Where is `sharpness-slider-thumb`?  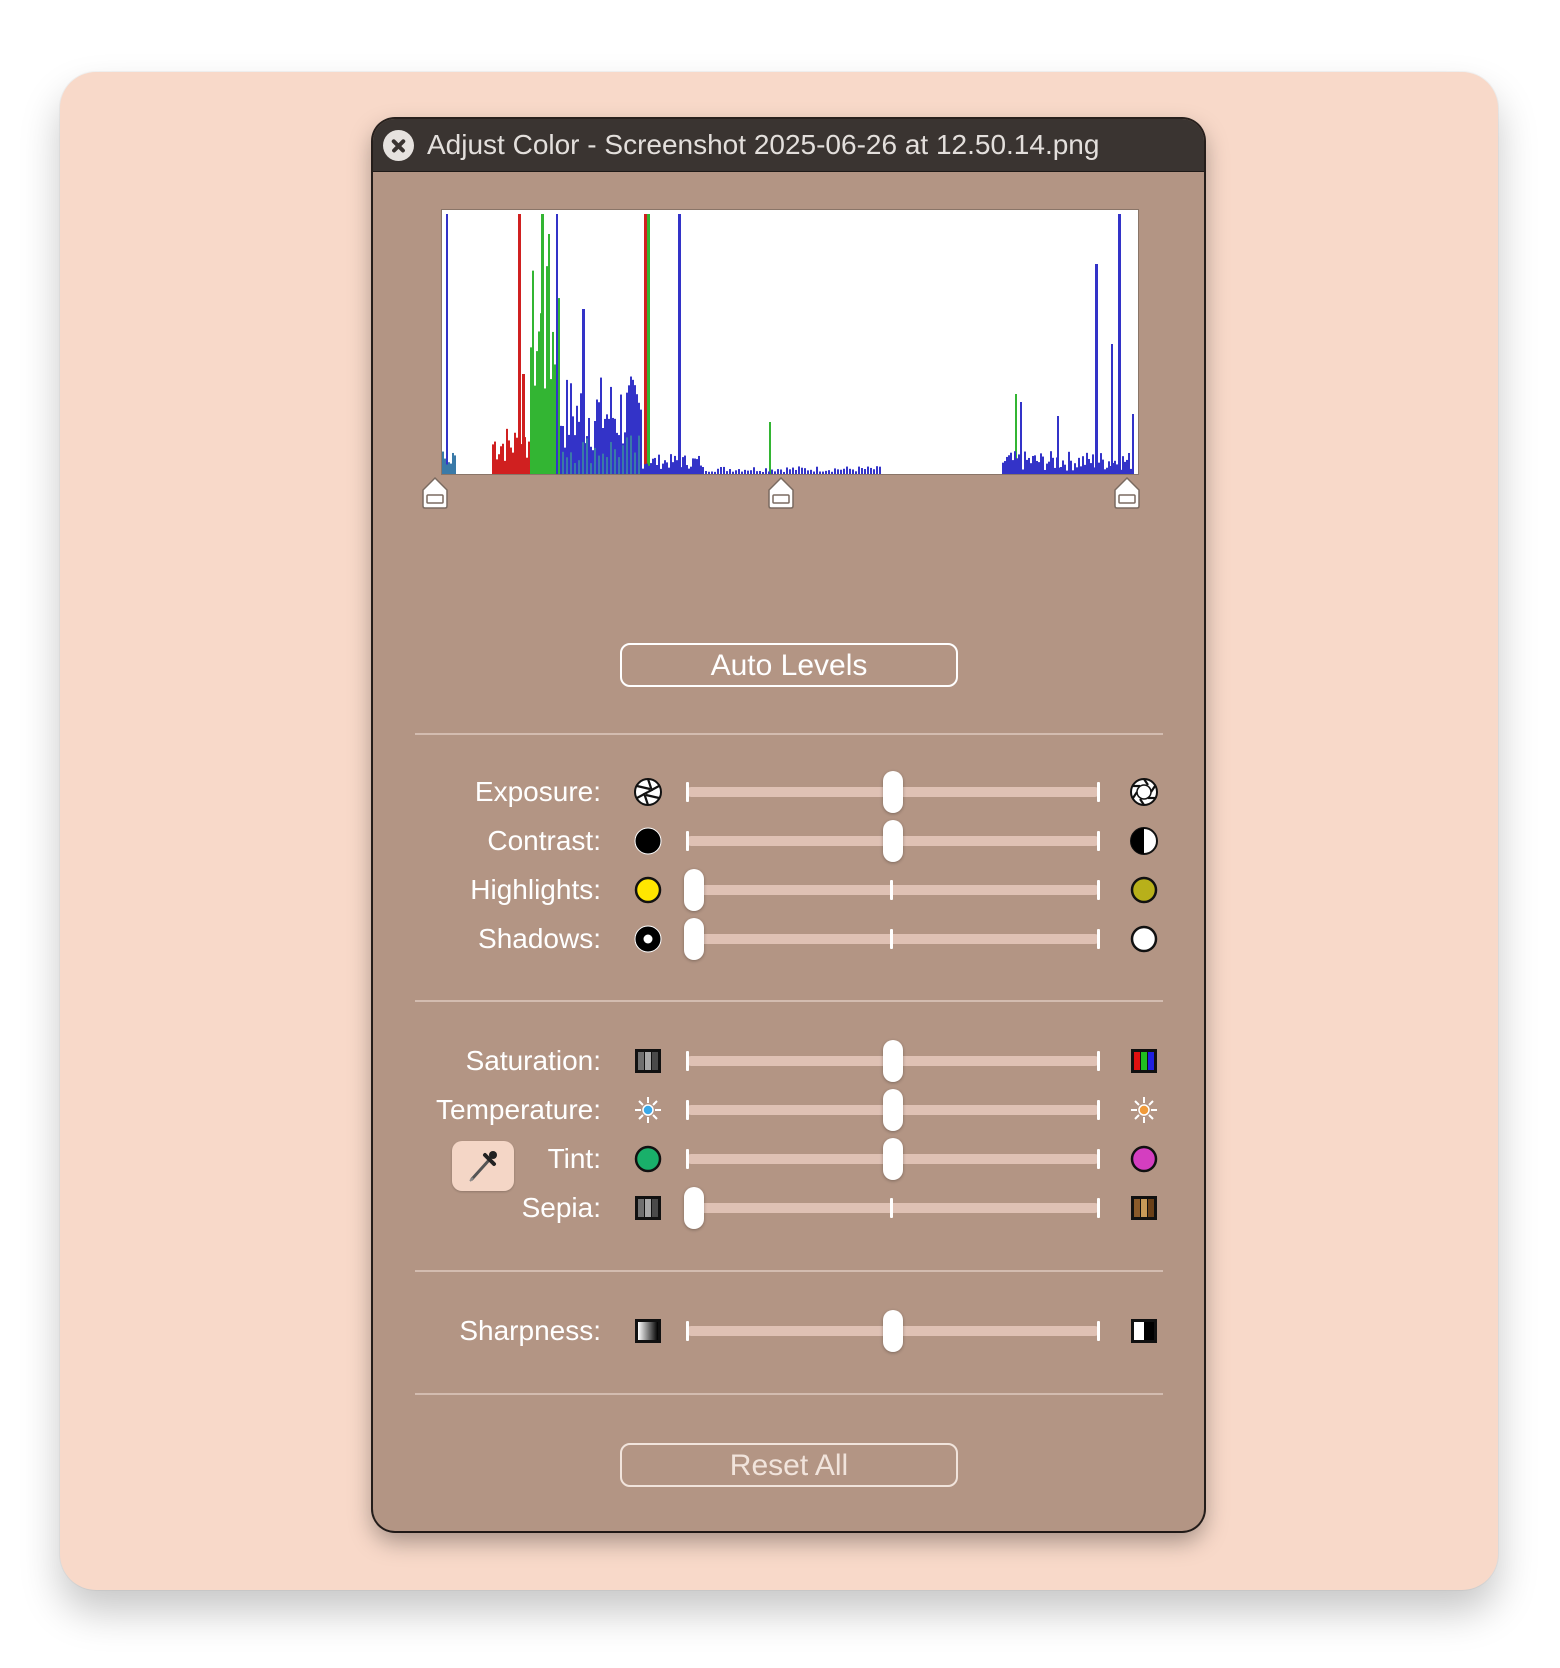
sharpness-slider-thumb is located at coordinates (893, 1331).